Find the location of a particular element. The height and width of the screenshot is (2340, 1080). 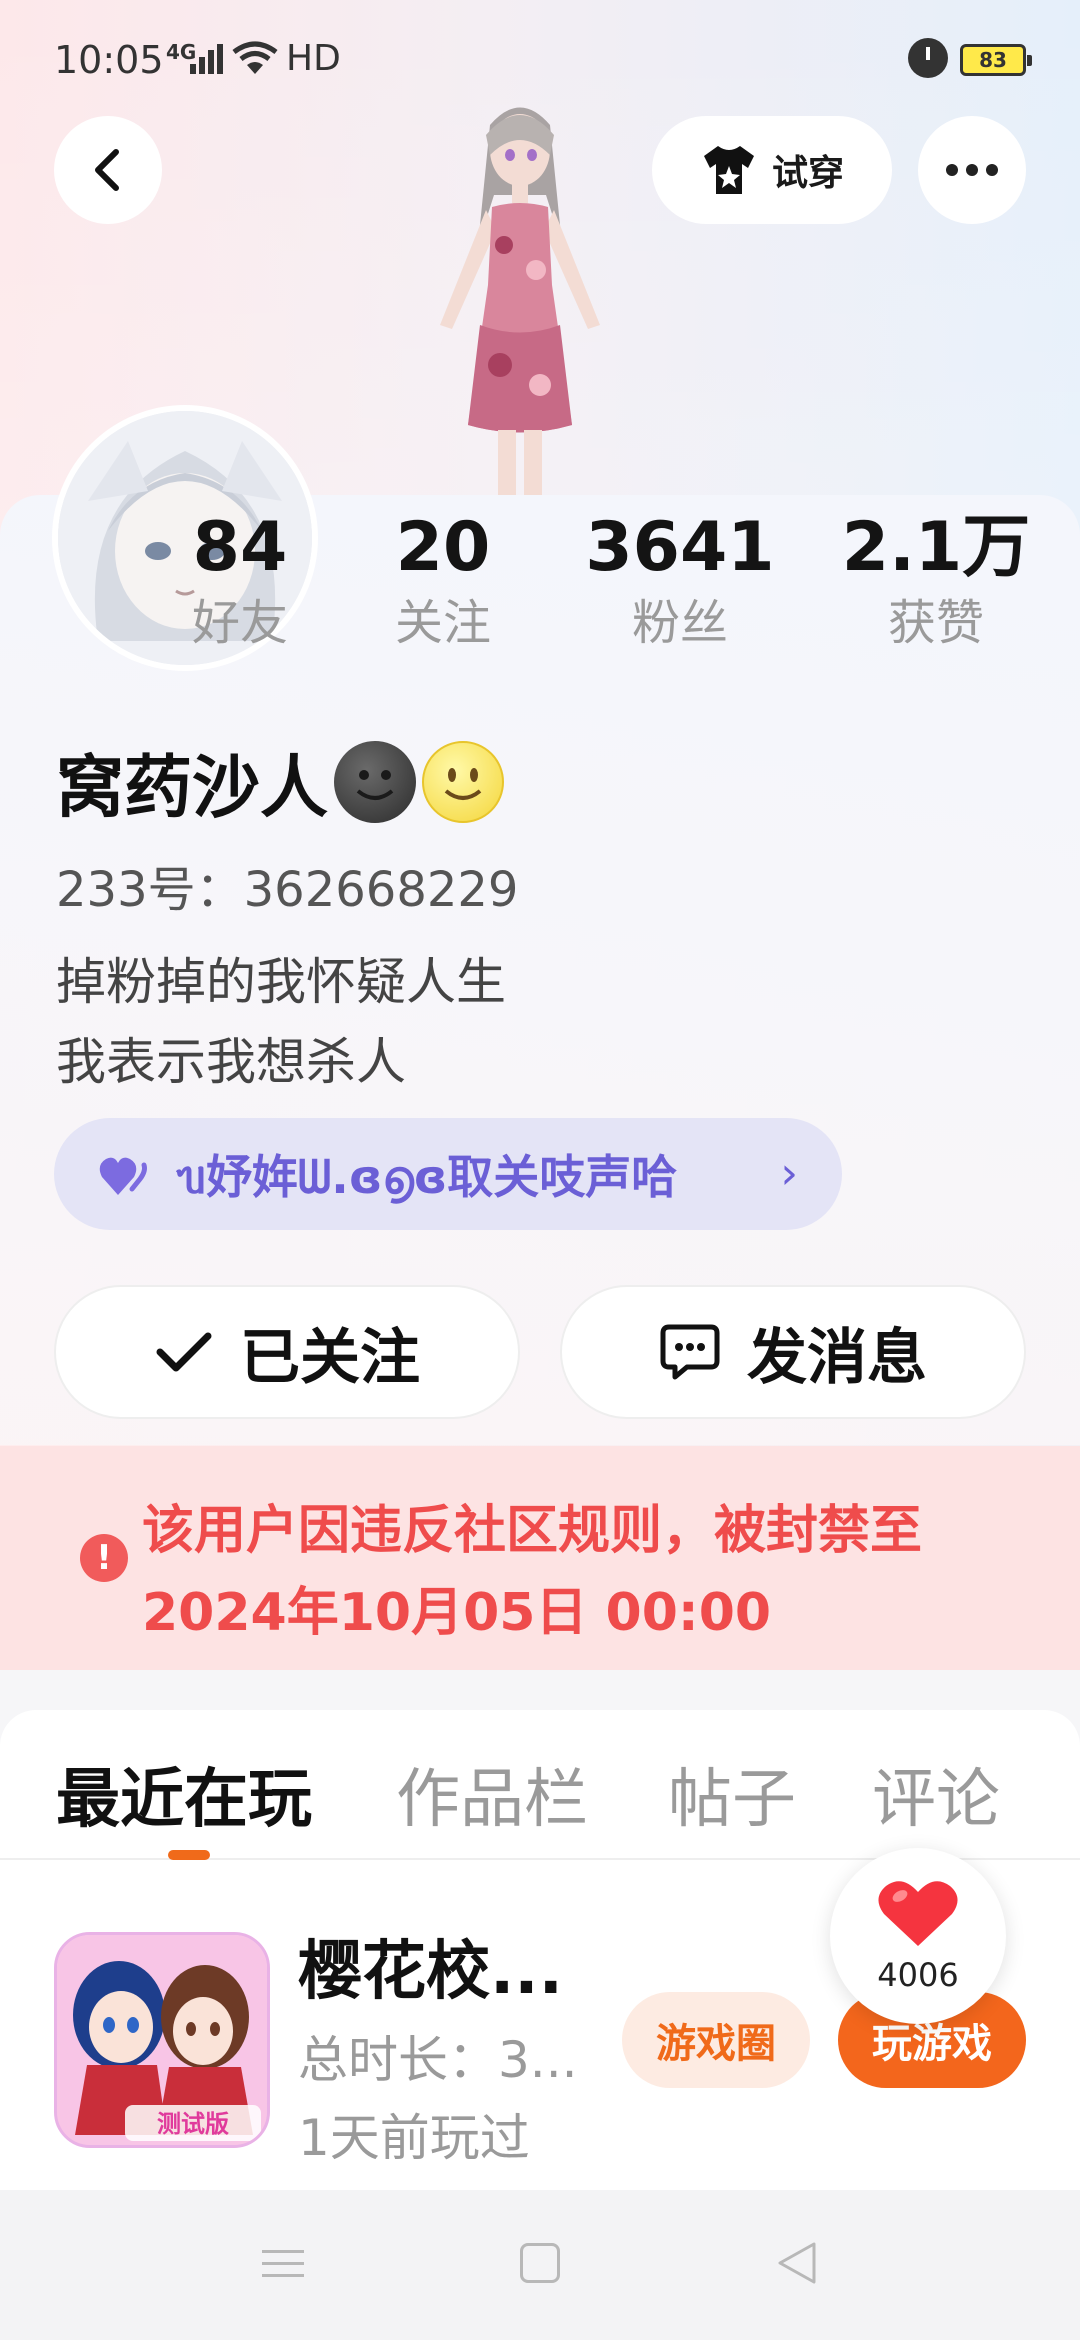

heart-pair-icon is located at coordinates (123, 1176).